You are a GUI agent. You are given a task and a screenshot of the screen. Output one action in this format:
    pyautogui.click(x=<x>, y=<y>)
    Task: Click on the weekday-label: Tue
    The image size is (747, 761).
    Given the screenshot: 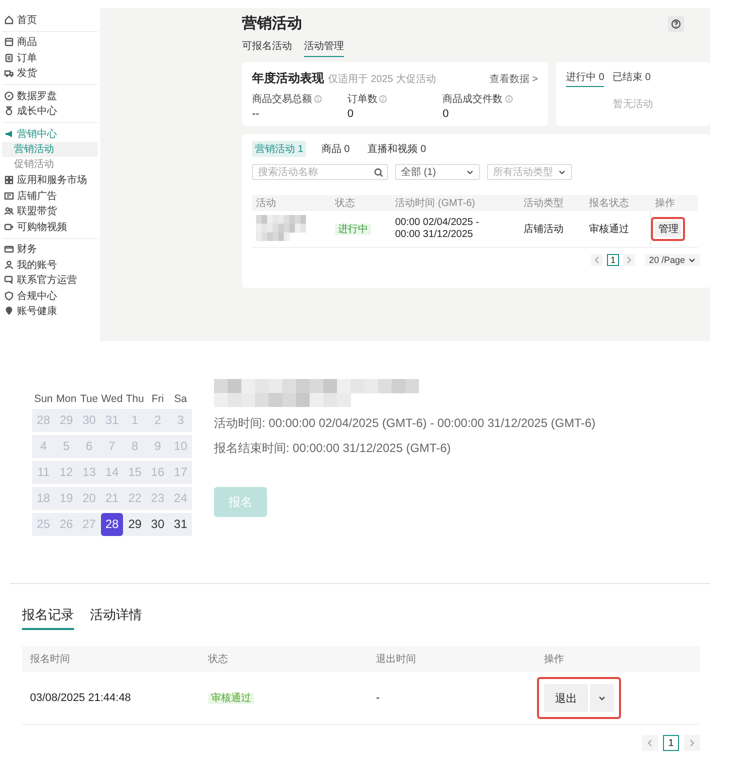 What is the action you would take?
    pyautogui.click(x=89, y=399)
    